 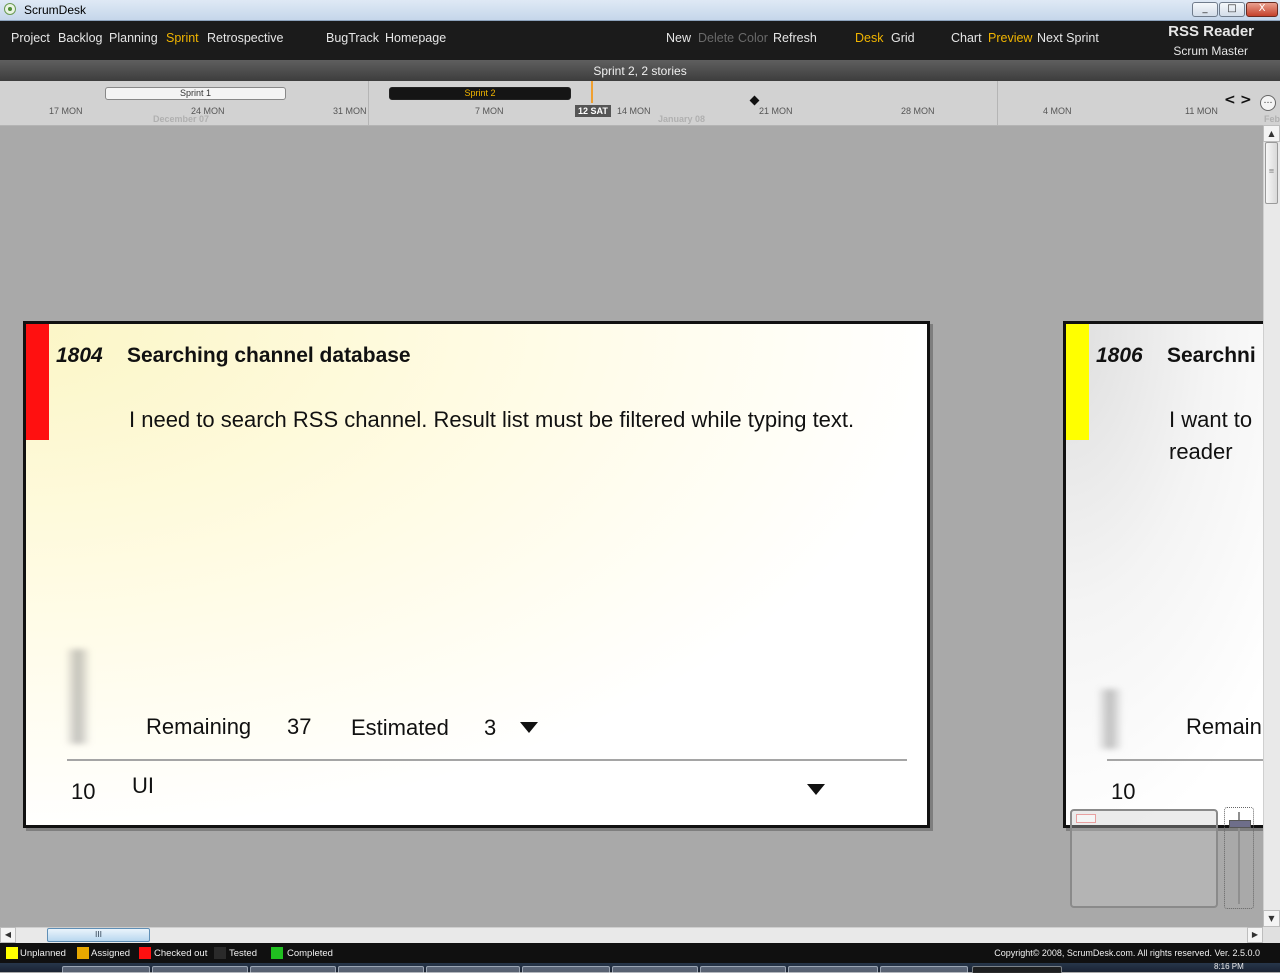 What do you see at coordinates (111, 953) in the screenshot?
I see `legend-assigned-label: Assigned` at bounding box center [111, 953].